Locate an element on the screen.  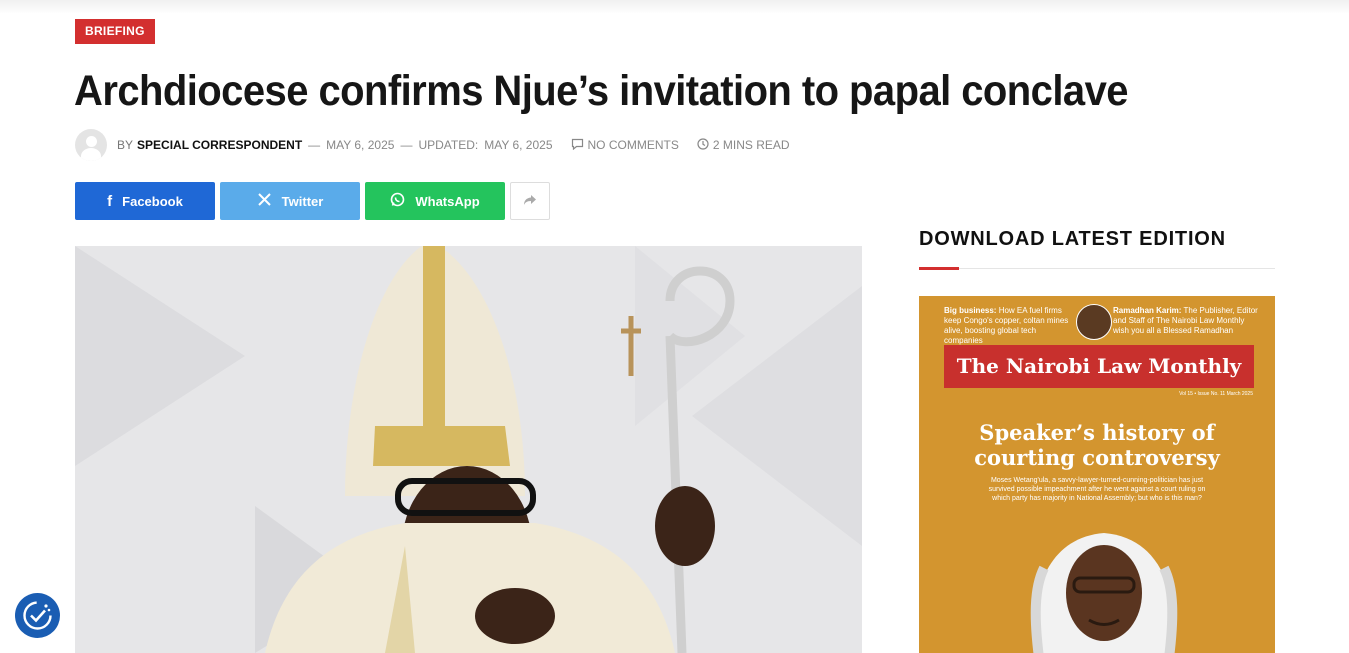
comments-link: NO COMMENTS is located at coordinates (633, 145).